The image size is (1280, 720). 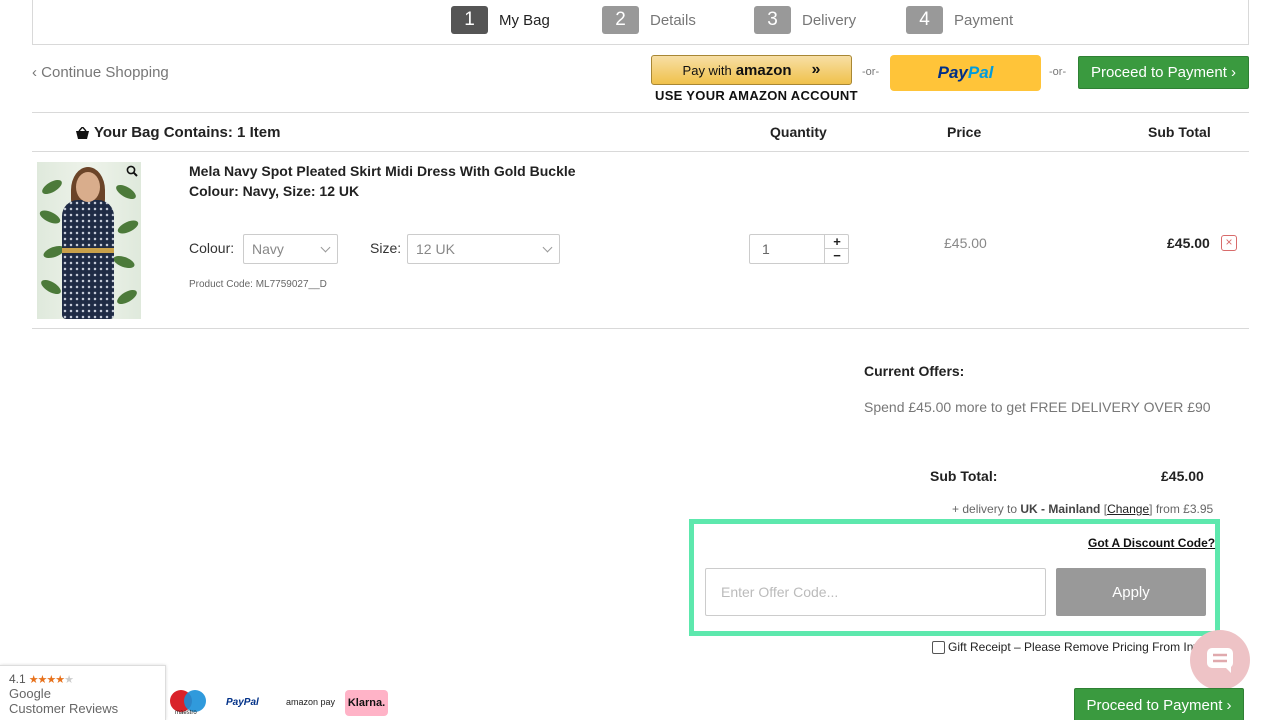 I want to click on offer-code-input, so click(x=875, y=592).